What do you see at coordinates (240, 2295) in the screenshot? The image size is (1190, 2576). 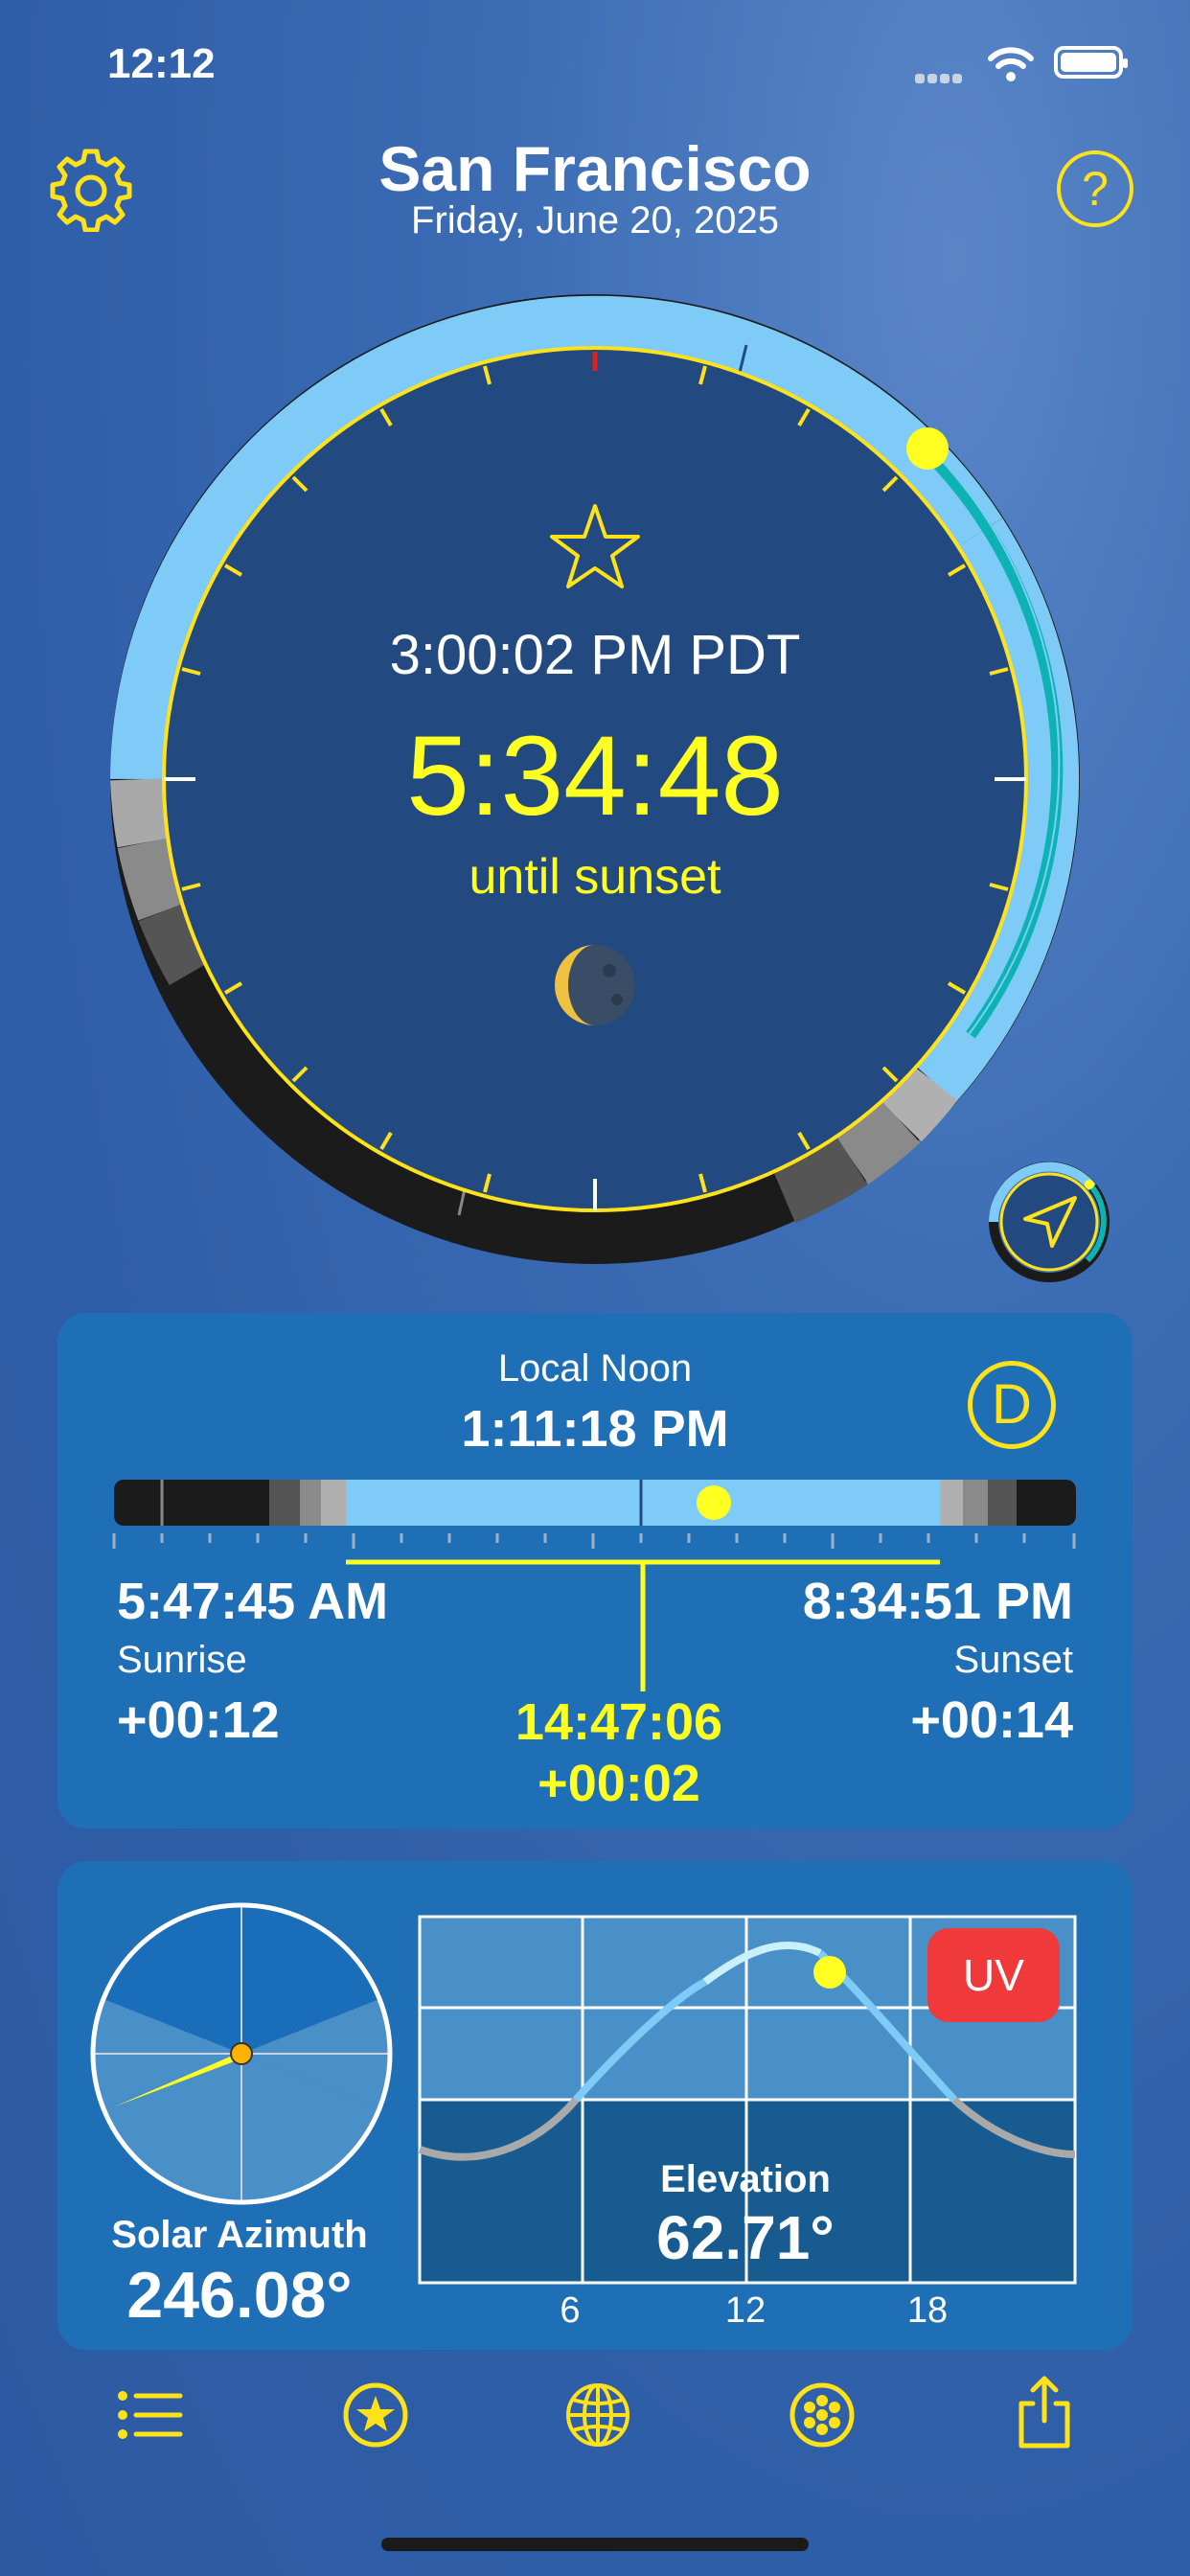 I see `solar-azimuth-value: 246.08°` at bounding box center [240, 2295].